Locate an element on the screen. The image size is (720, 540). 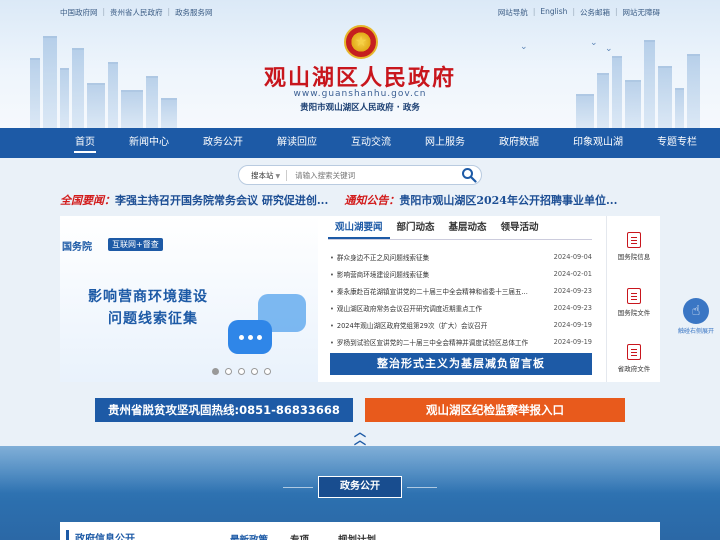
list-item: 影响营商环境建设问题线索征集2024-02-01 is located at coordinates (461, 273).